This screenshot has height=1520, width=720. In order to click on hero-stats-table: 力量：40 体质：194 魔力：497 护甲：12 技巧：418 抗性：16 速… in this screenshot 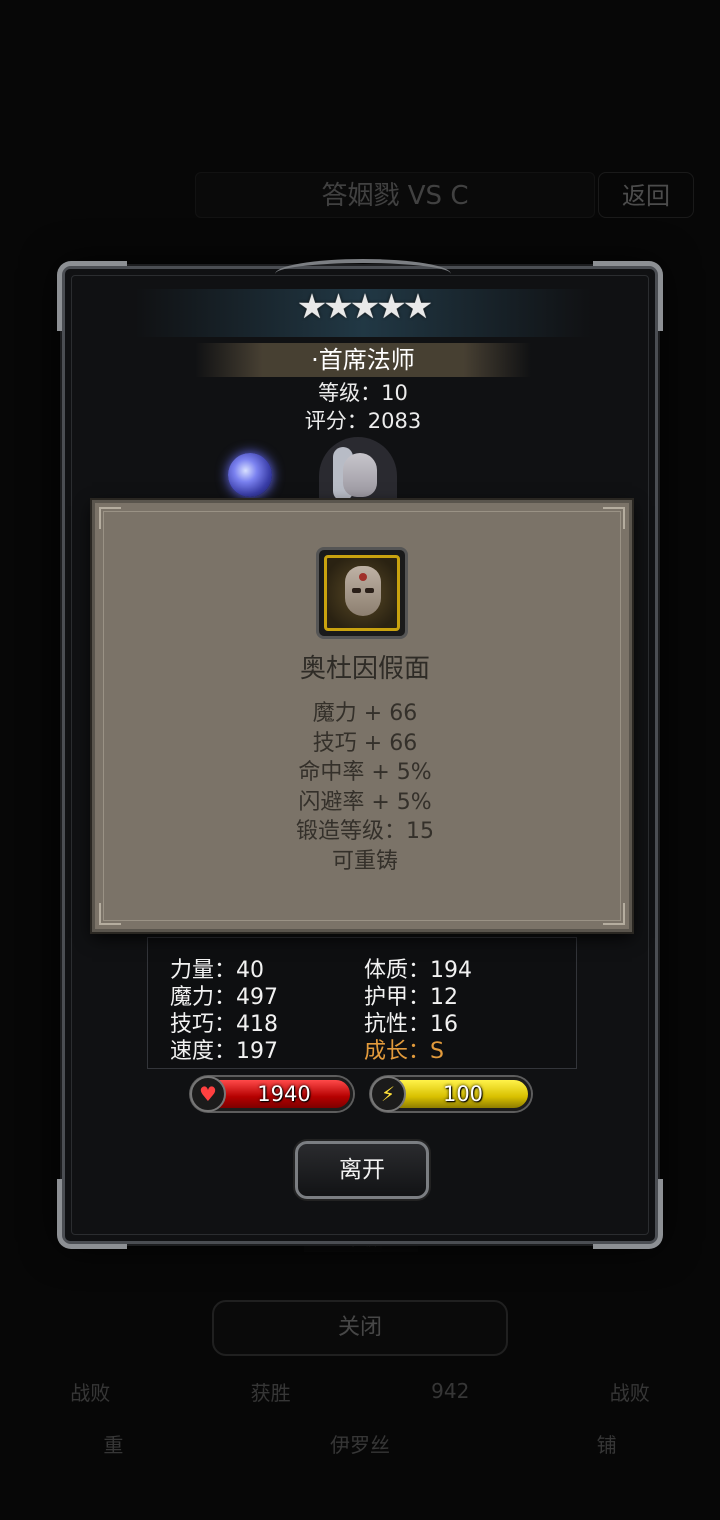, I will do `click(362, 1003)`.